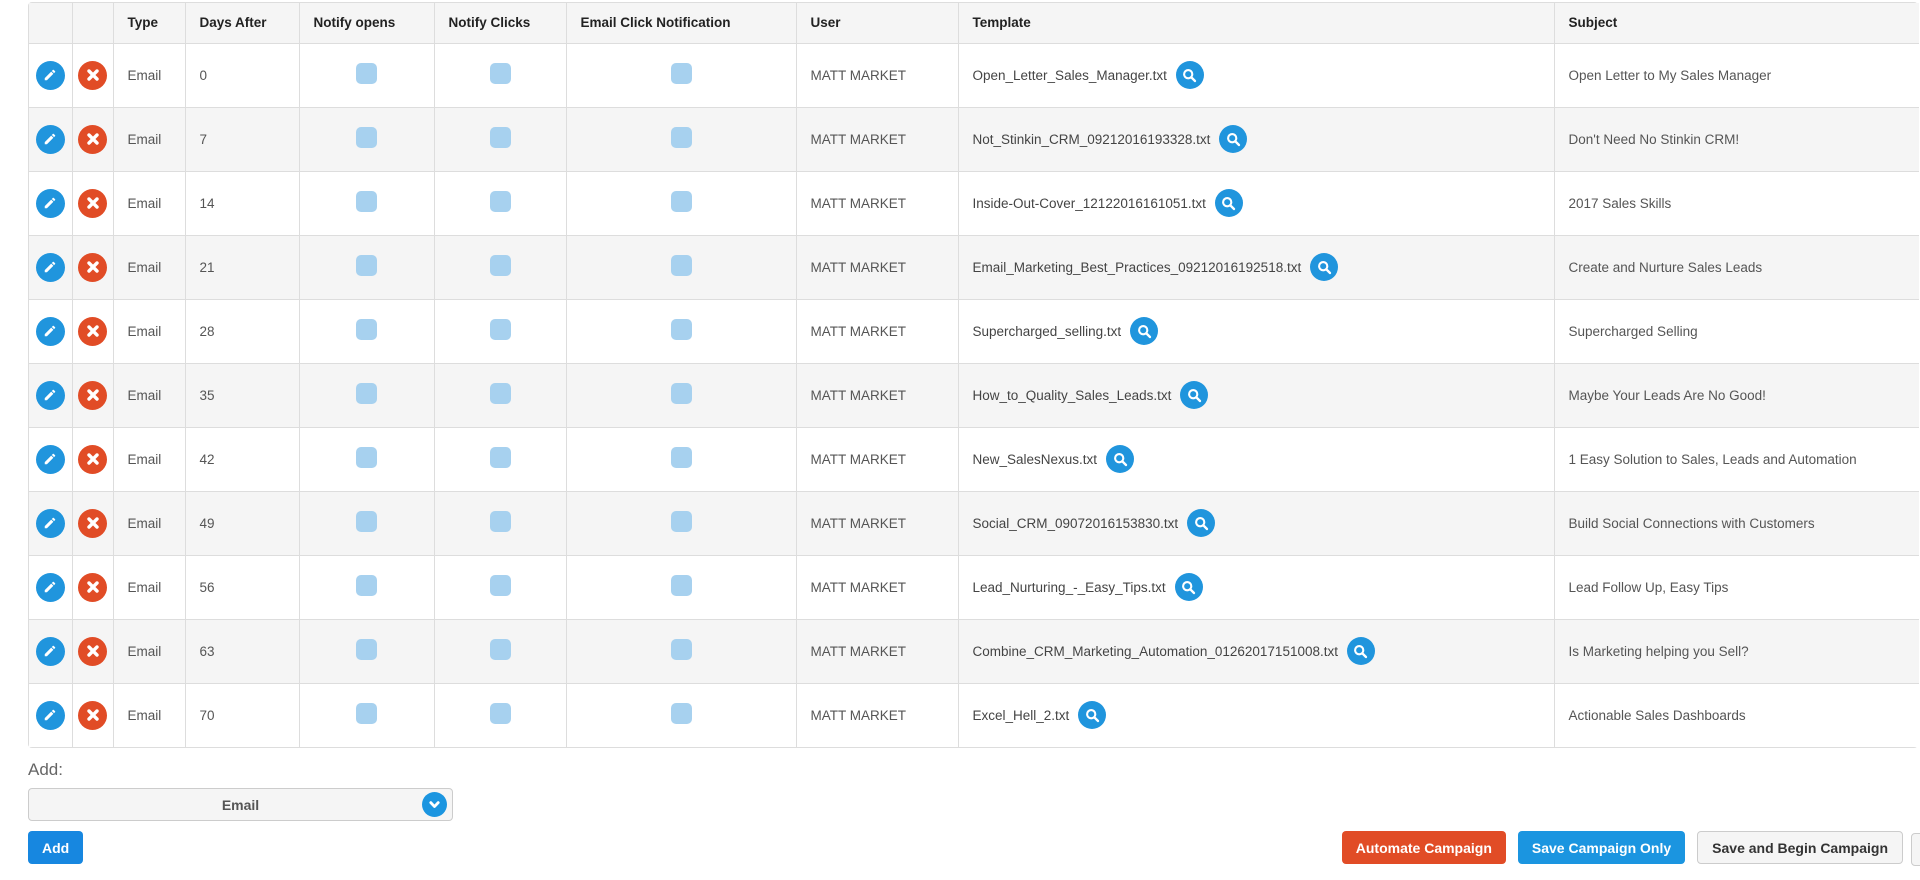 The width and height of the screenshot is (1920, 880). I want to click on days-after-cell: 70, so click(241, 714).